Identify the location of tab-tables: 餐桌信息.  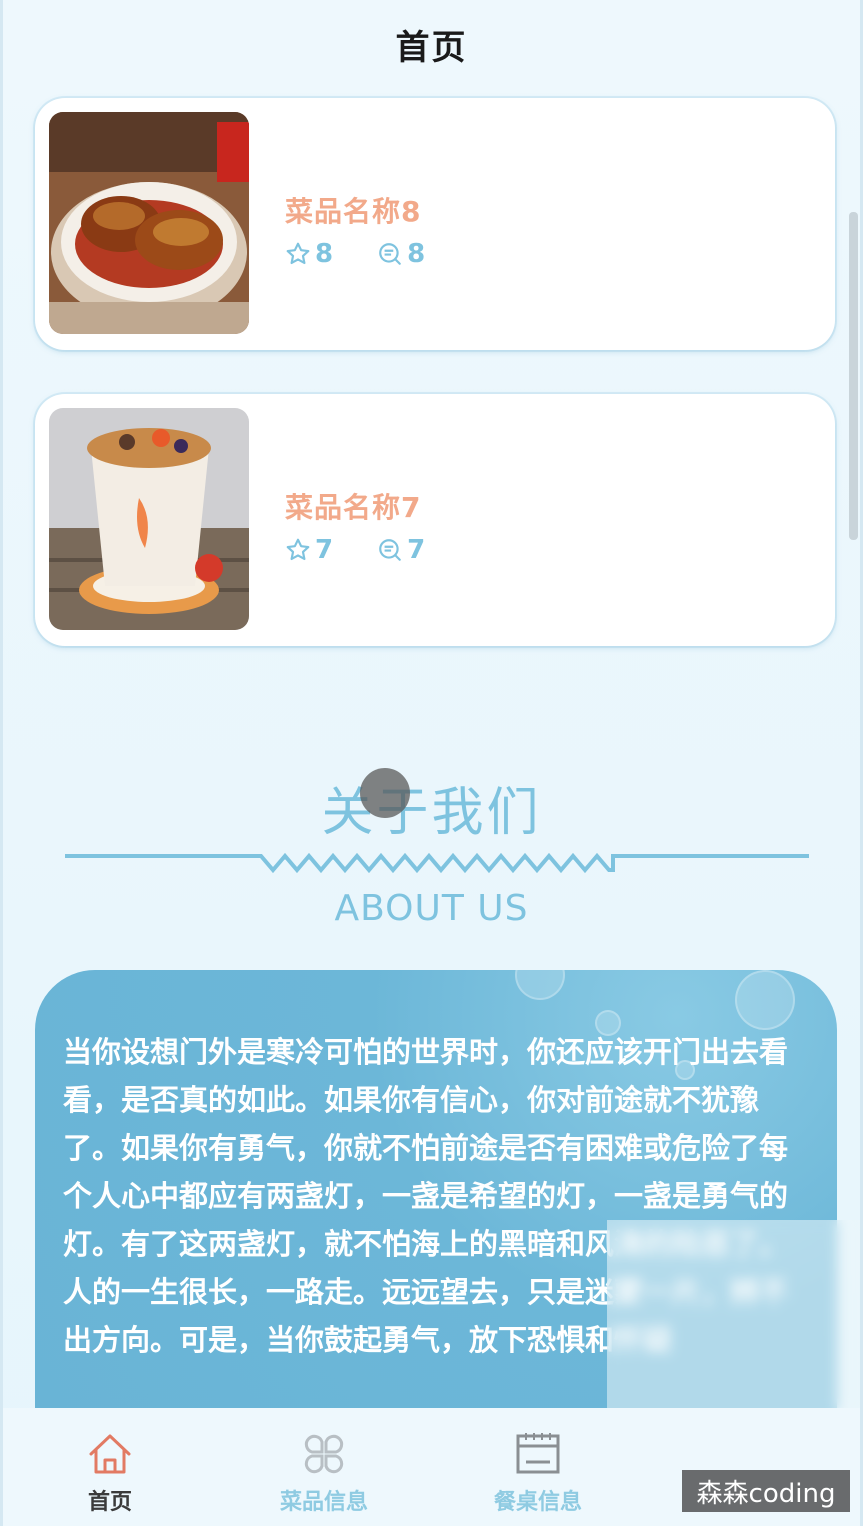
(538, 1467).